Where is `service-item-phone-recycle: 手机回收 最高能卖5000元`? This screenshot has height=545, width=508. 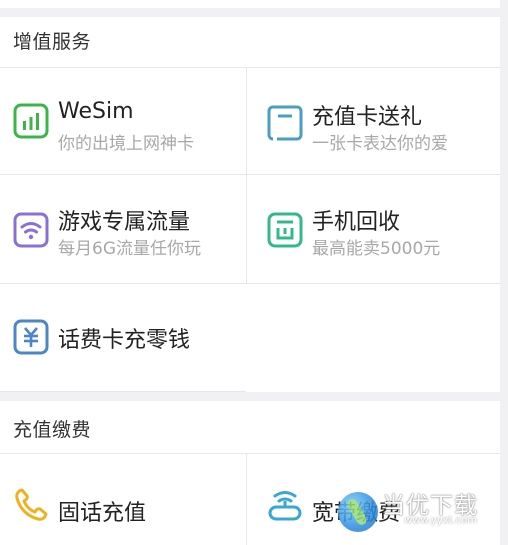
service-item-phone-recycle: 手机回收 最高能卖5000元 is located at coordinates (377, 228).